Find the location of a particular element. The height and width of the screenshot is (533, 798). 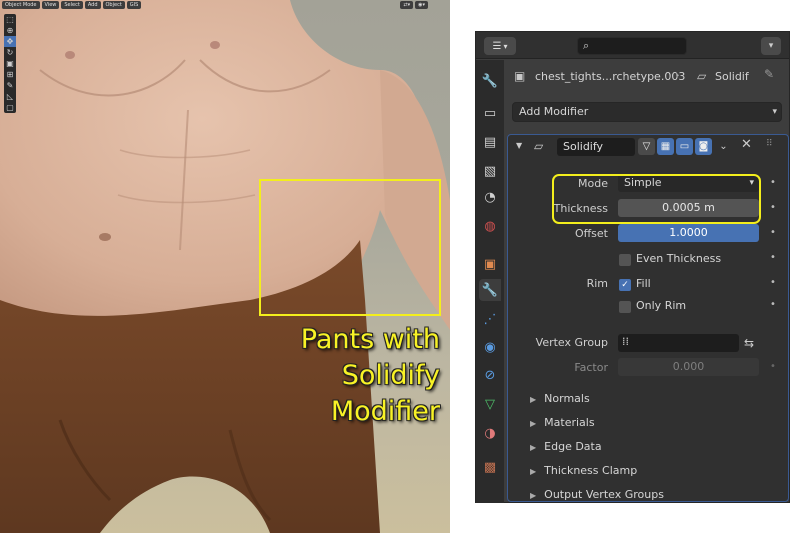

pin-icon: ✎ is located at coordinates (769, 74).